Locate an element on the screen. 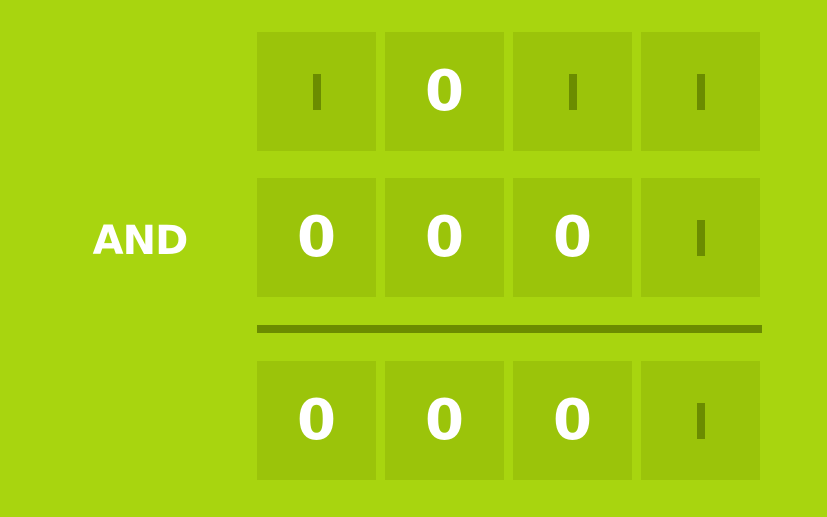 Image resolution: width=827 pixels, height=517 pixels. operand-a-row: 1 0 1 1 is located at coordinates (508, 91).